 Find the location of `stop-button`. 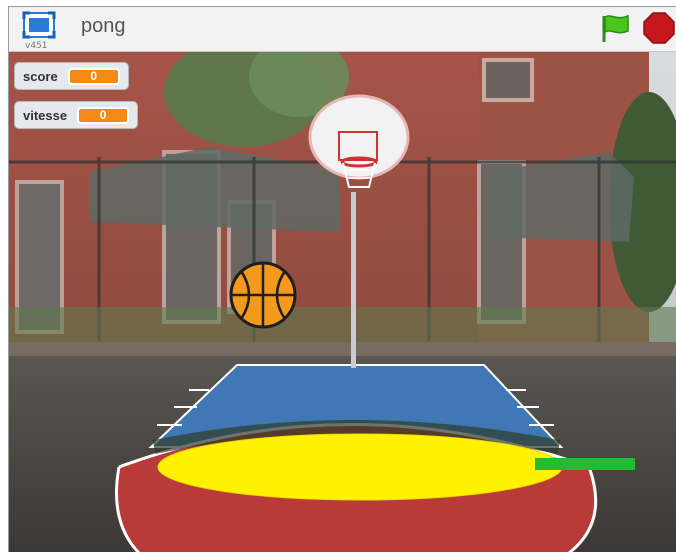

stop-button is located at coordinates (659, 28).